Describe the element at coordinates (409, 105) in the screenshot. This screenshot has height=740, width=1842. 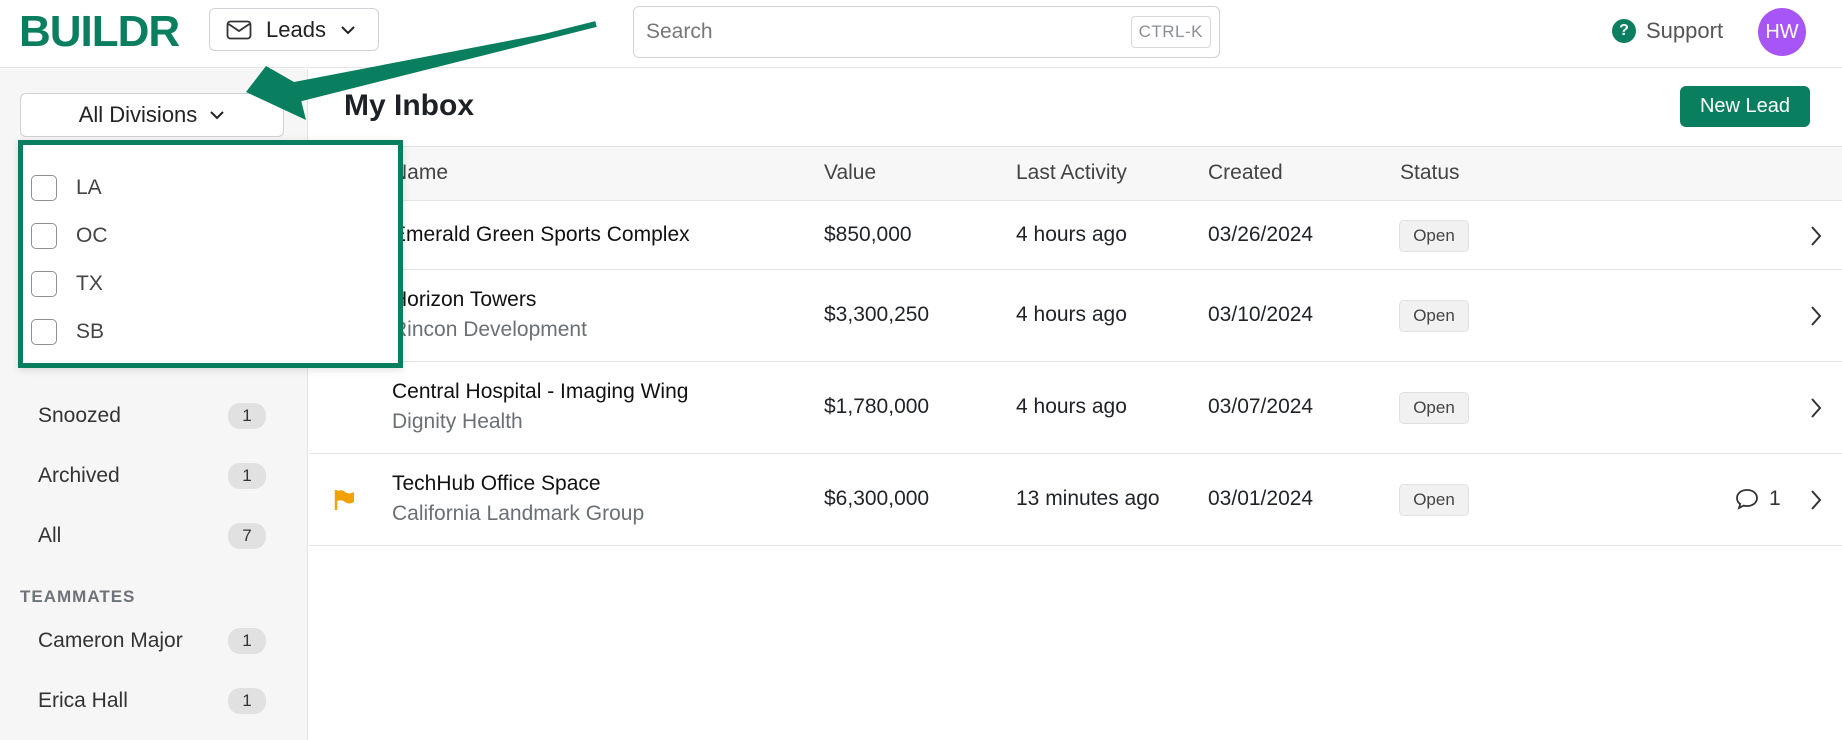
I see `page-title: My Inbox` at that location.